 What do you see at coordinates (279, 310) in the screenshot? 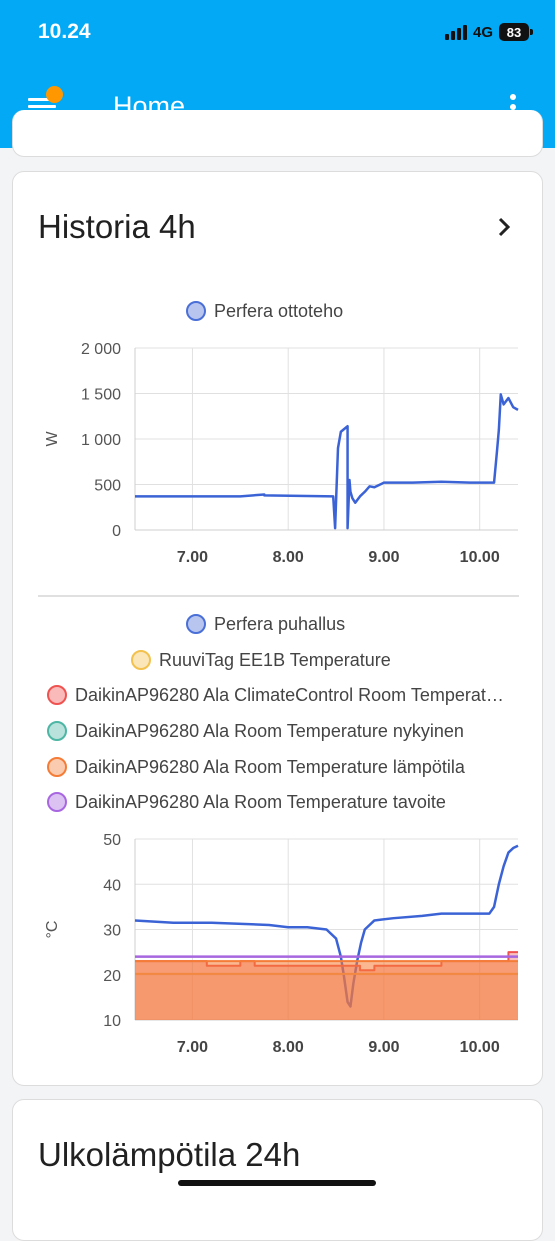
I see `legend-label: Perfera ottoteho` at bounding box center [279, 310].